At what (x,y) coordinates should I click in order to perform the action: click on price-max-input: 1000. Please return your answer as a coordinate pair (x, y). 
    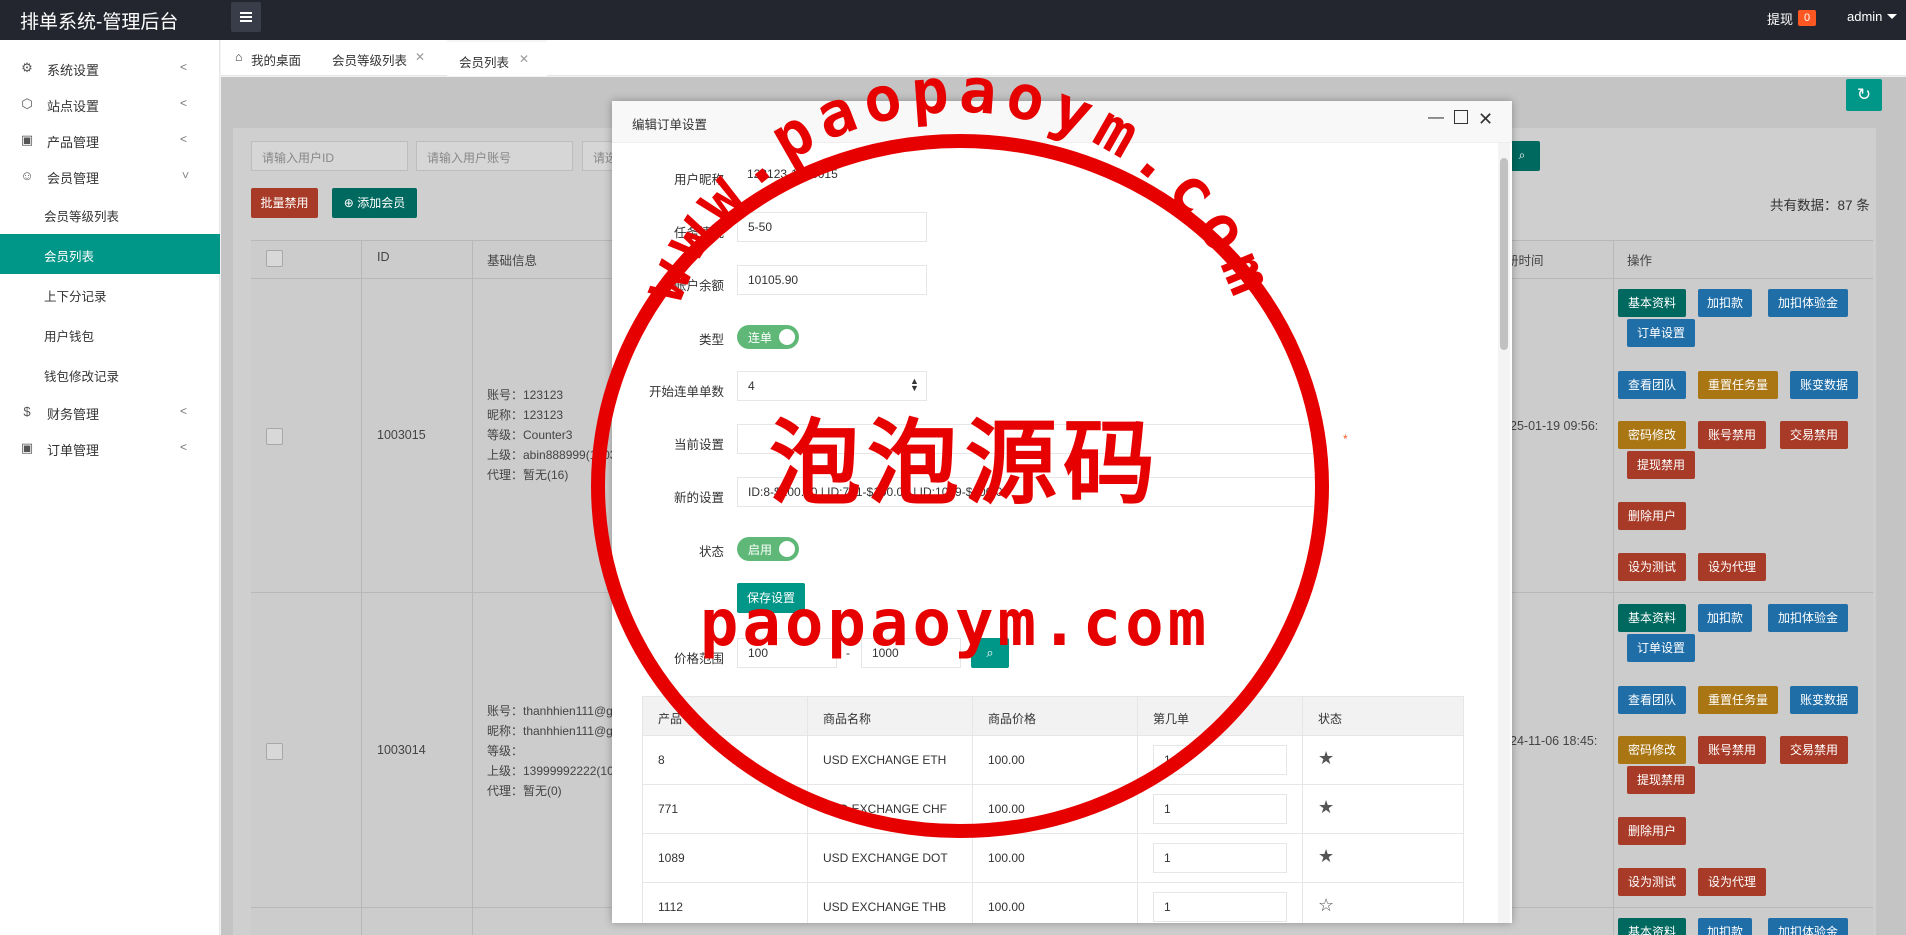
    Looking at the image, I should click on (911, 653).